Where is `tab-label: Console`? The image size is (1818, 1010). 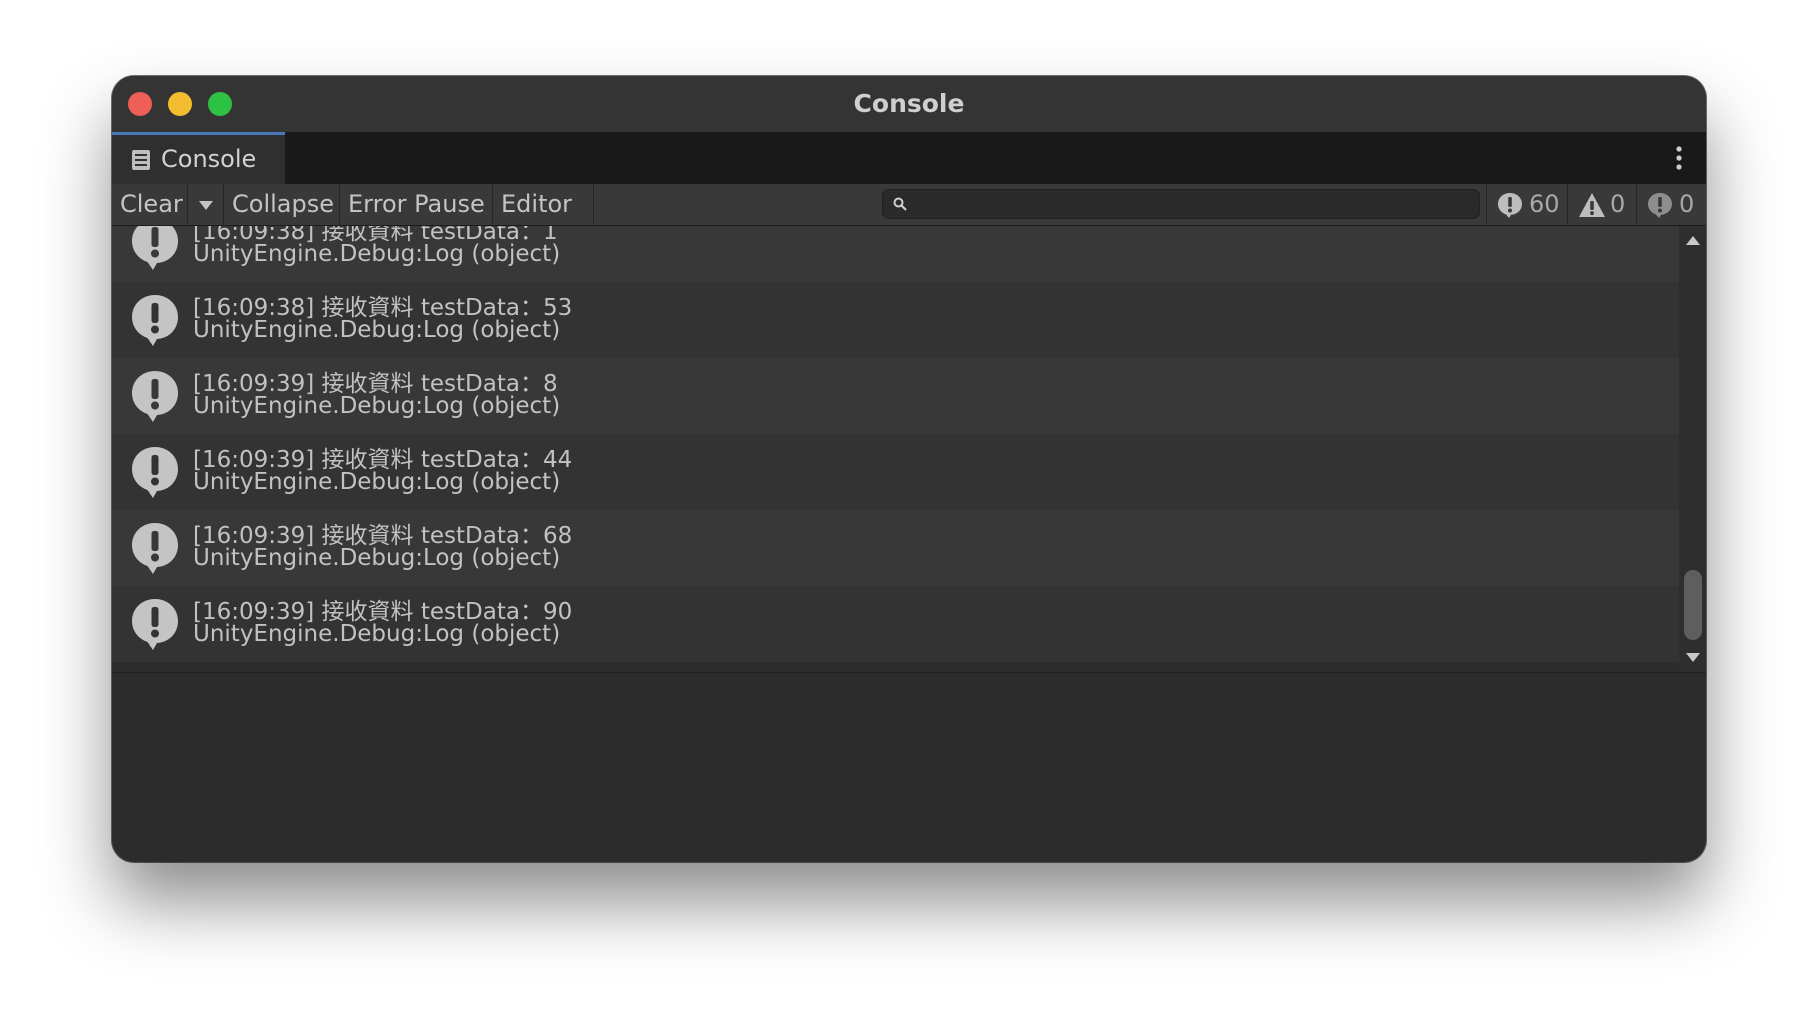 tab-label: Console is located at coordinates (209, 159).